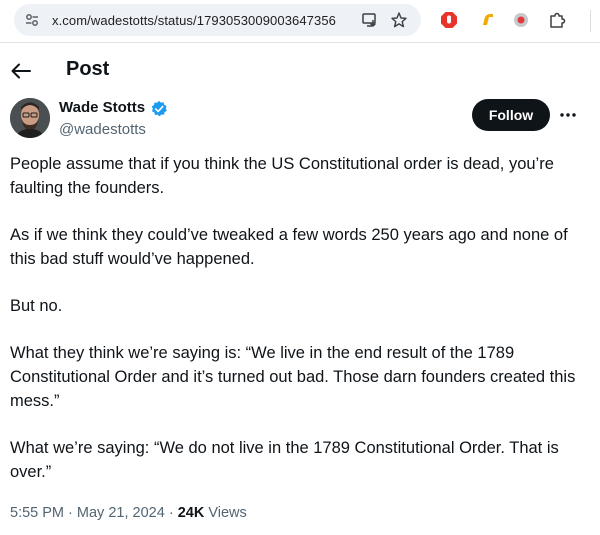  What do you see at coordinates (370, 20) in the screenshot?
I see `install-app-icon` at bounding box center [370, 20].